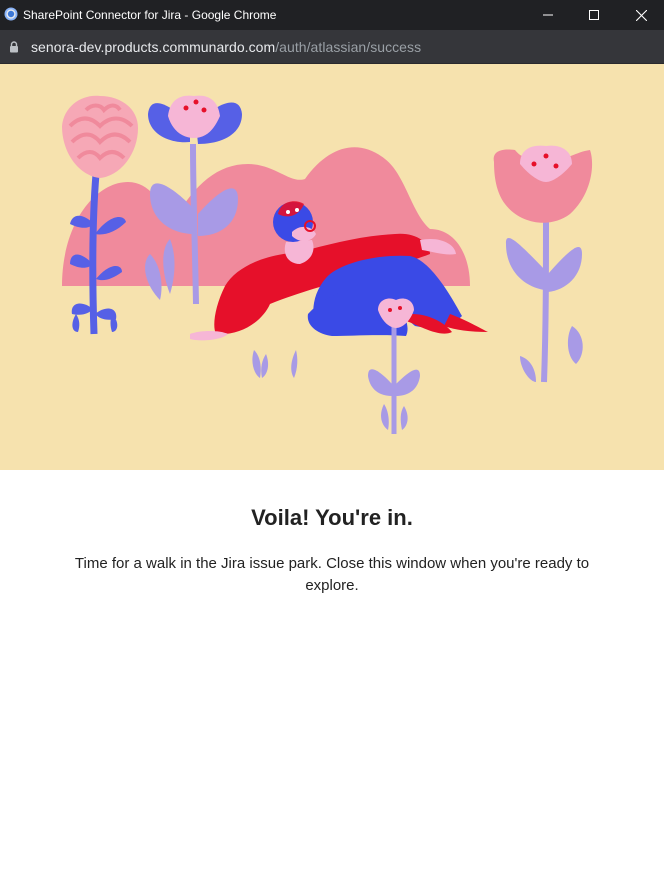 The image size is (664, 890). What do you see at coordinates (348, 47) in the screenshot?
I see `url-path: /auth/atlassian/success` at bounding box center [348, 47].